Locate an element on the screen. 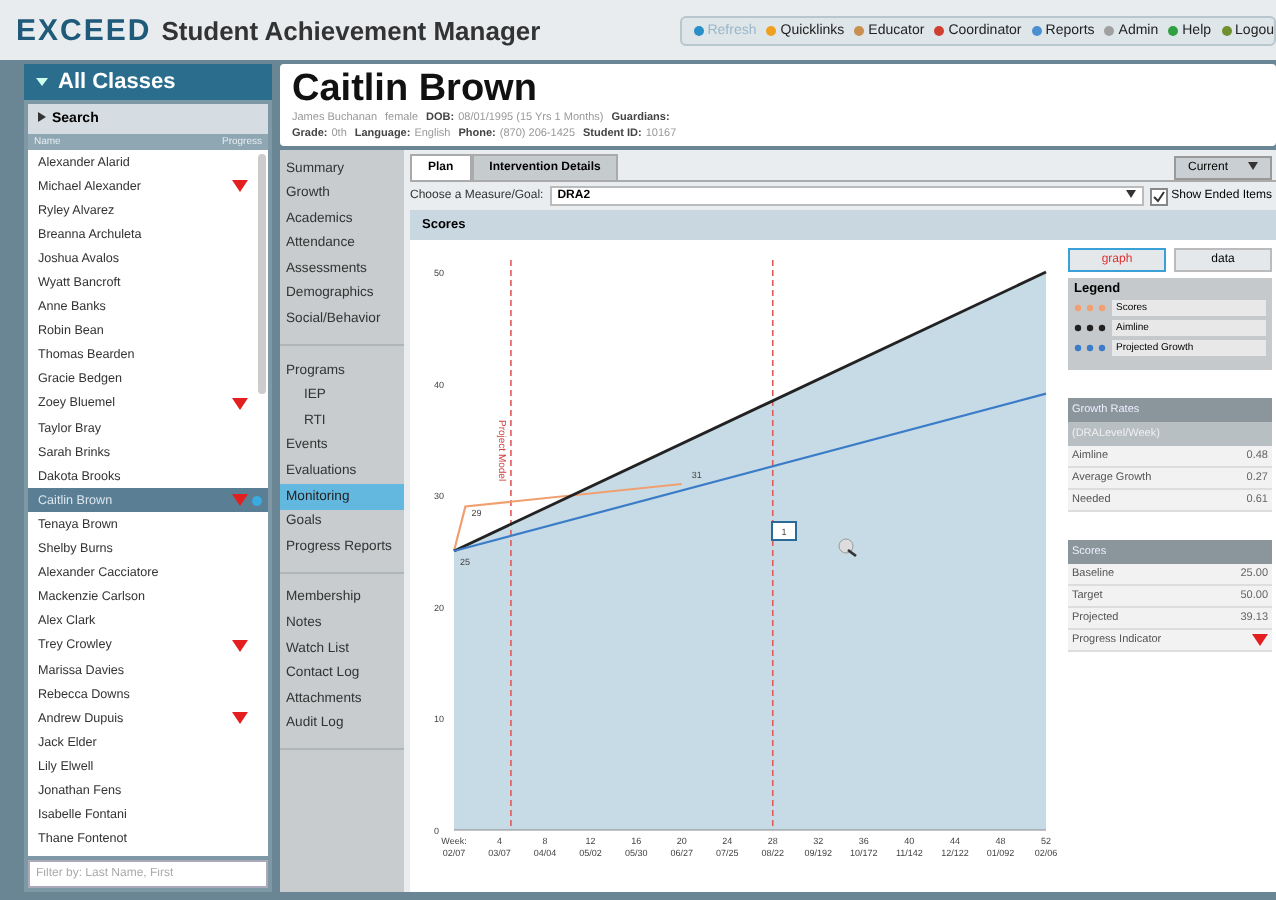  student-name: Caitlin Brown is located at coordinates (415, 89).